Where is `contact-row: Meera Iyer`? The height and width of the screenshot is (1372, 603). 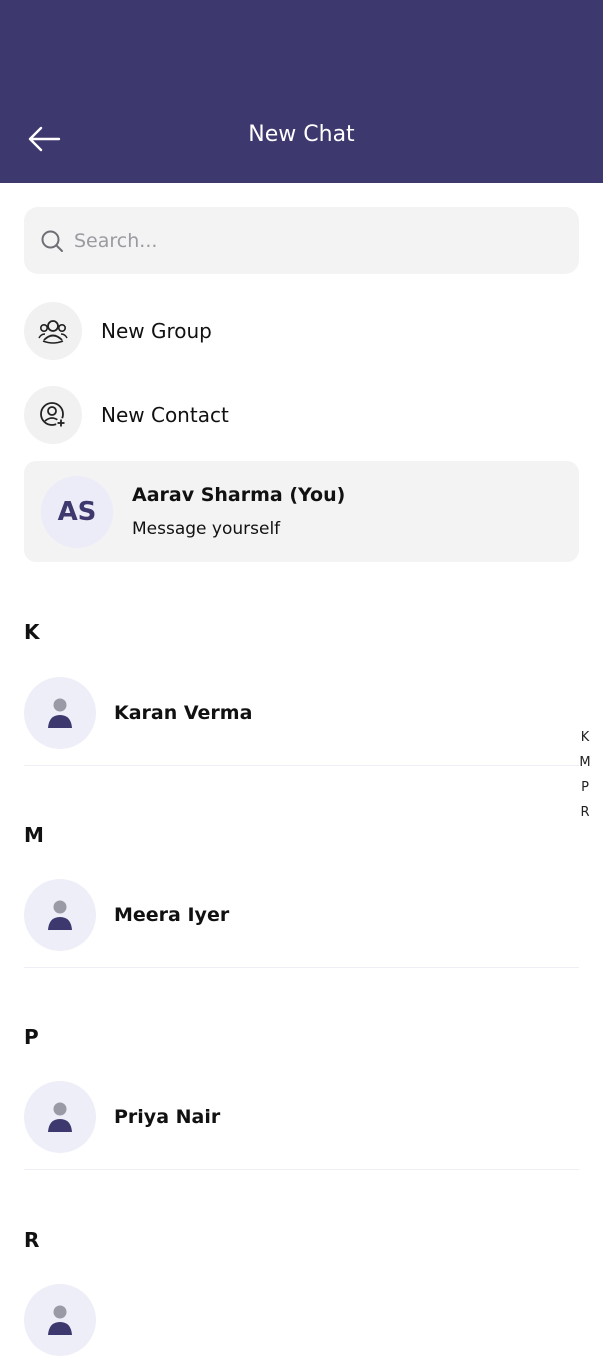
contact-row: Meera Iyer is located at coordinates (301, 923).